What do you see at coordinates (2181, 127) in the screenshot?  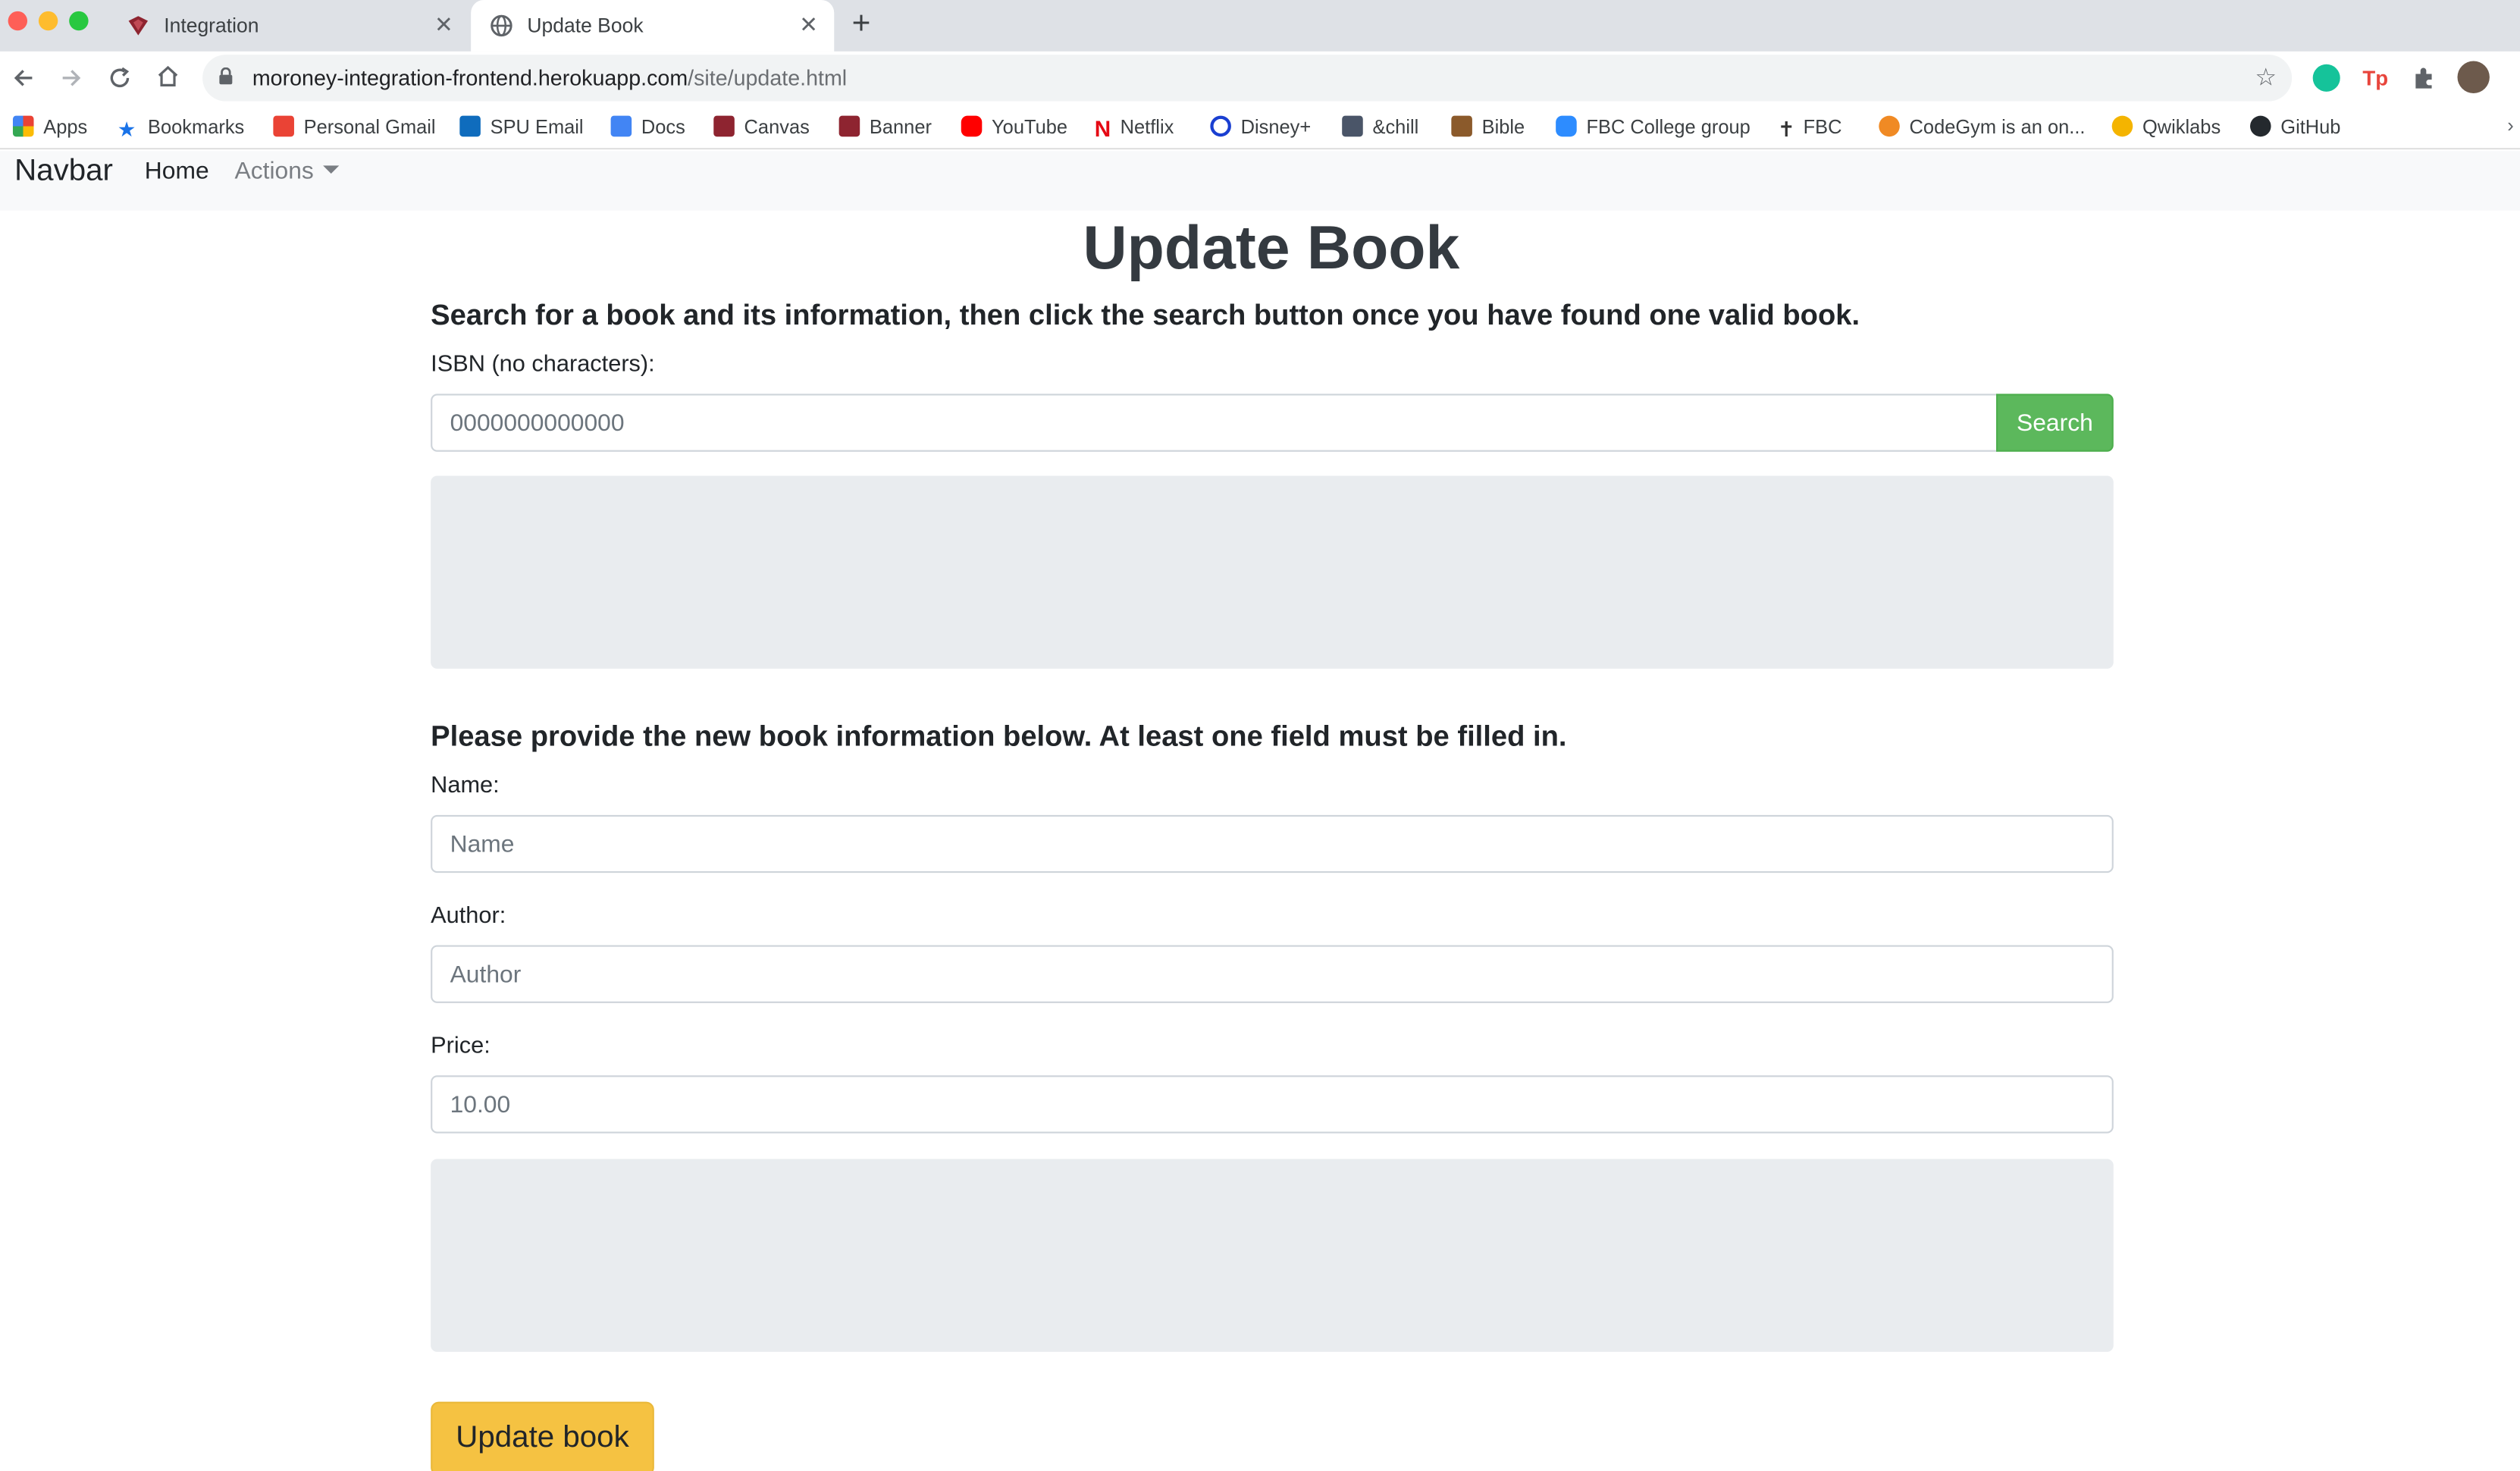 I see `bookmark-label: Qwiklabs` at bounding box center [2181, 127].